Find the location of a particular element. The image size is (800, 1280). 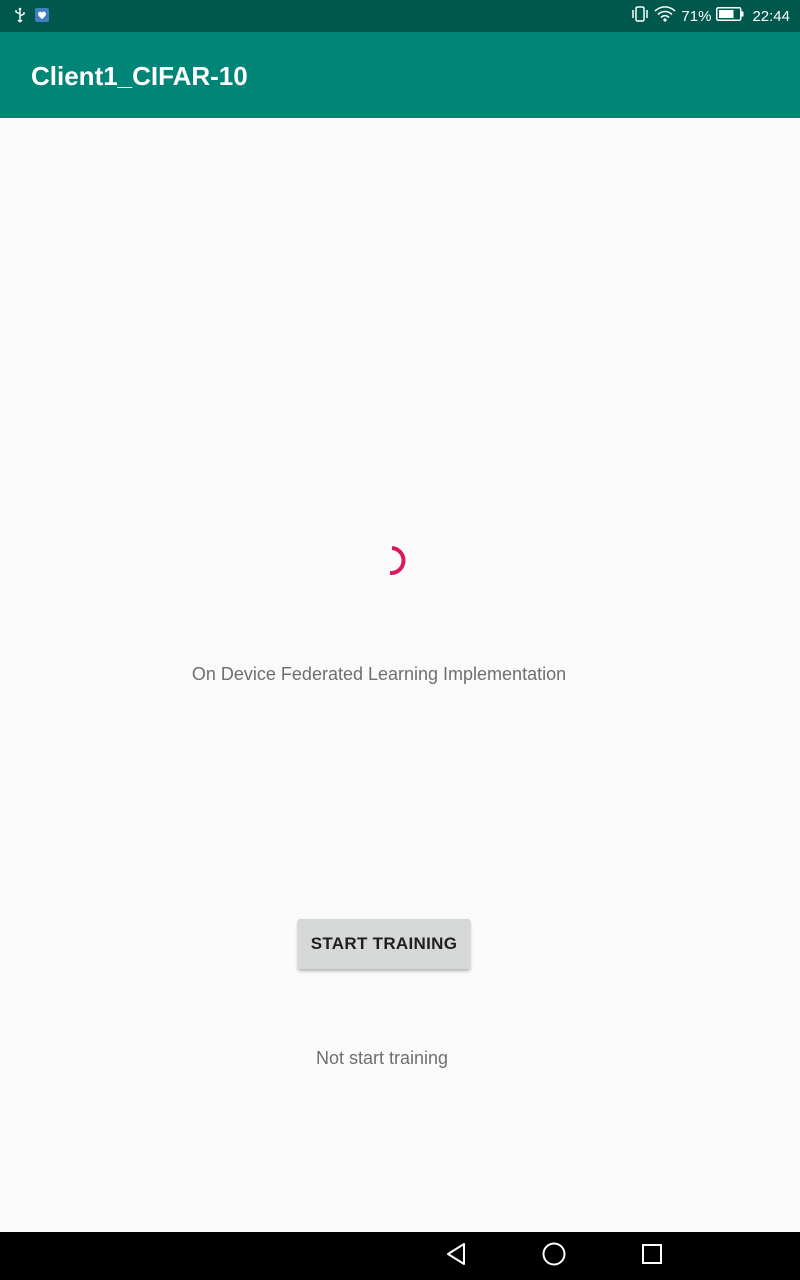

app-bar: Client1_CIFAR-10 is located at coordinates (400, 75).